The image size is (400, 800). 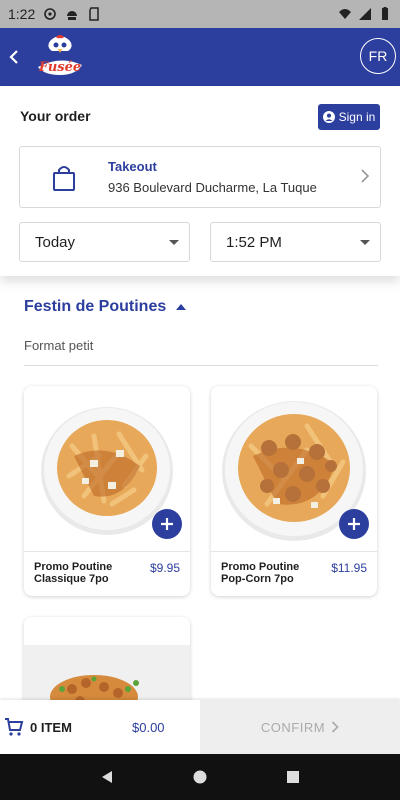 I want to click on caret-up-icon, so click(x=181, y=307).